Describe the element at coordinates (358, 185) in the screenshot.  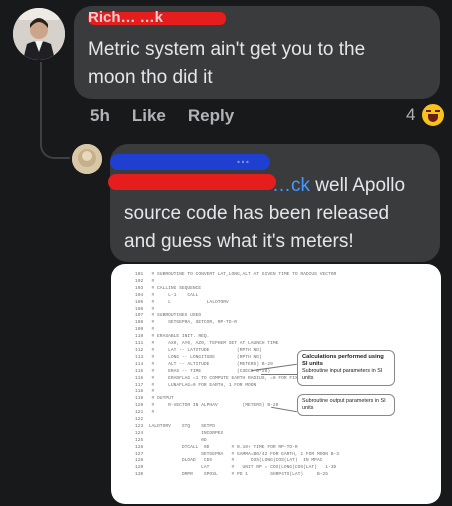
I see `reply-text-segment: well Apollo` at that location.